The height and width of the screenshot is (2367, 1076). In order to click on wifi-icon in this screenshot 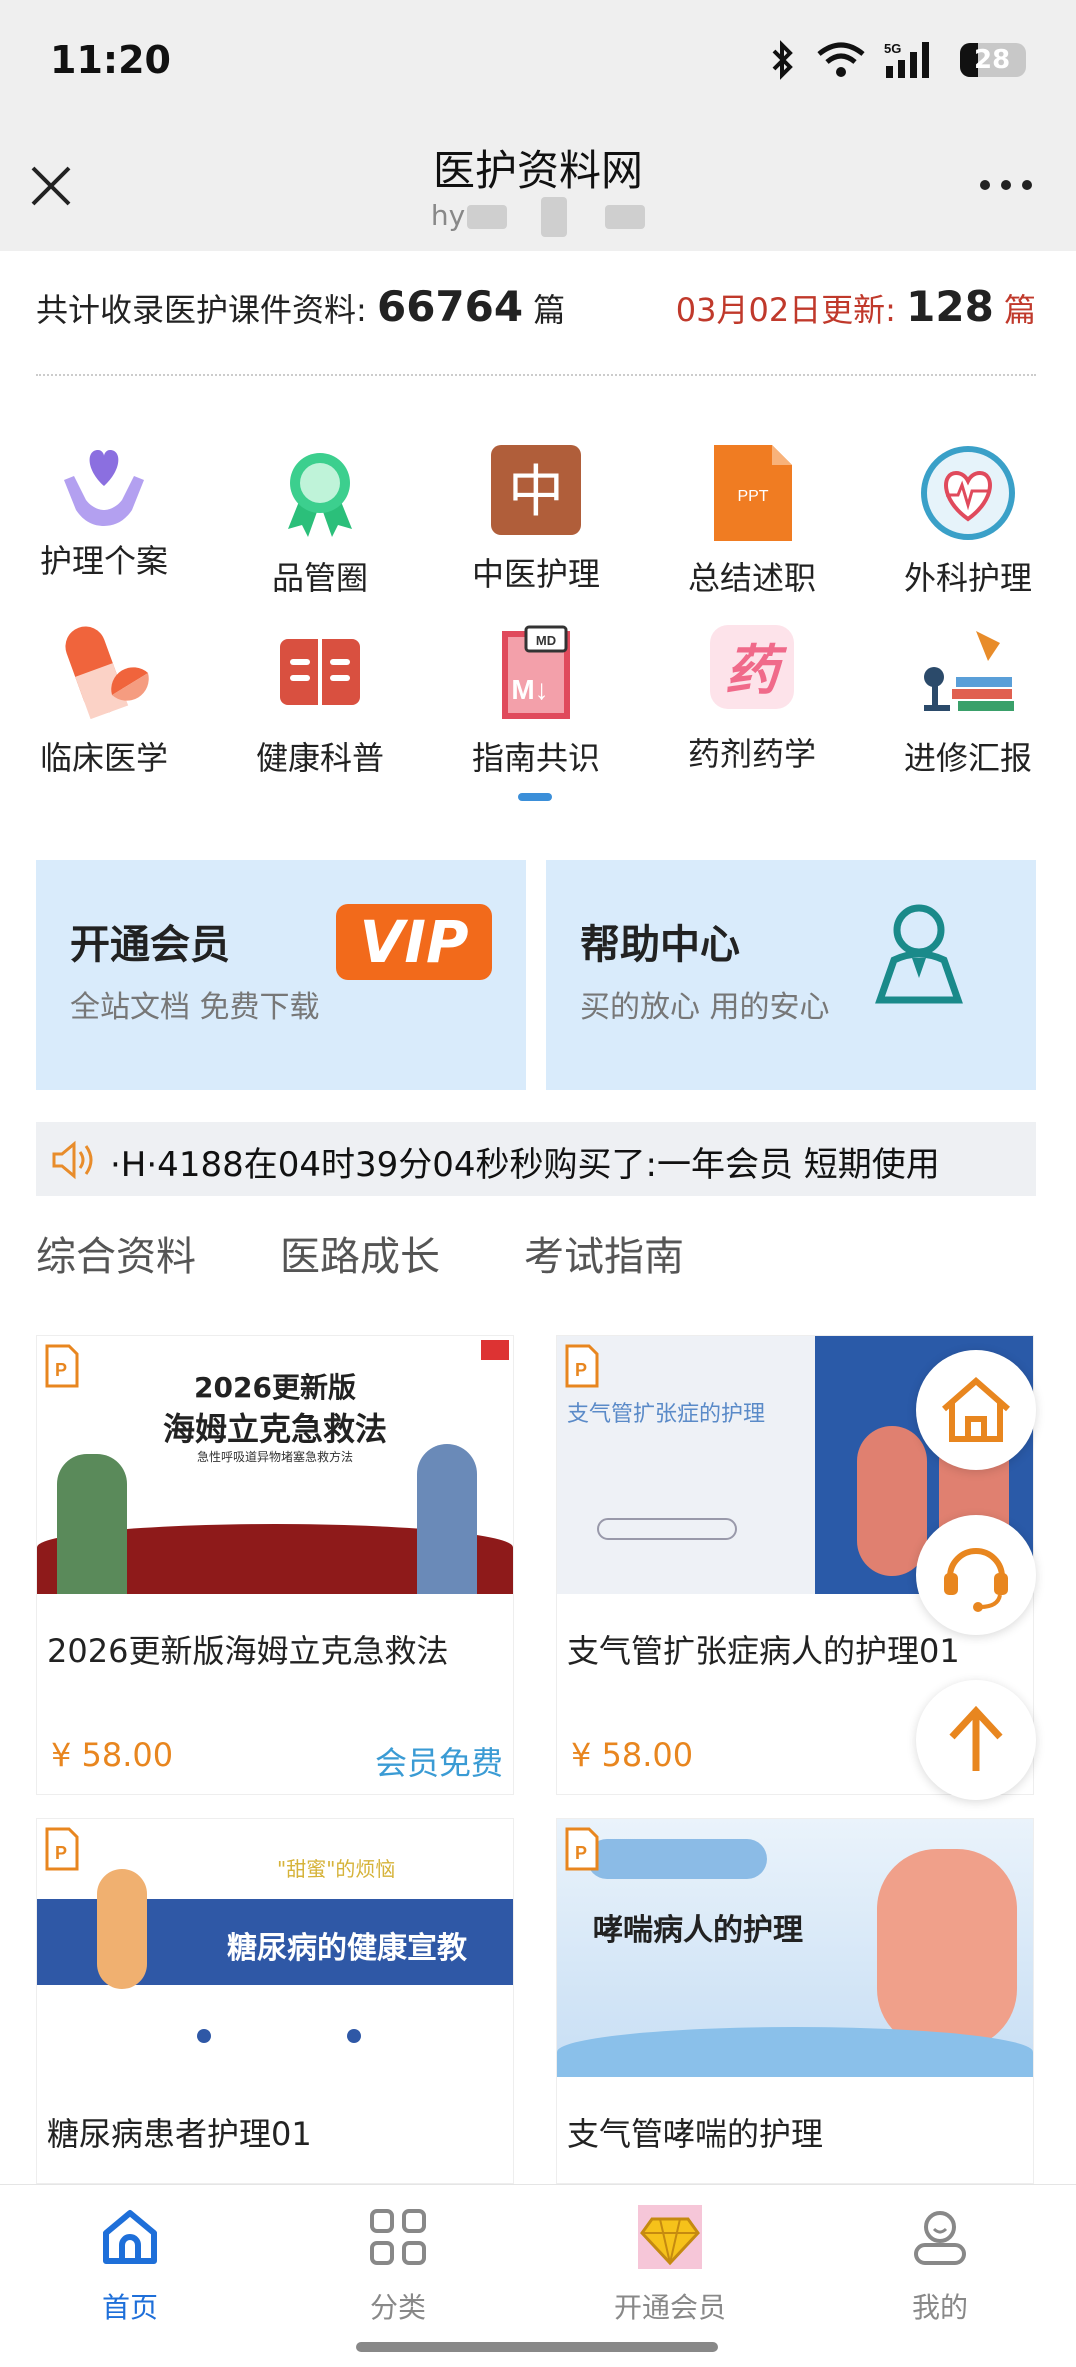, I will do `click(841, 59)`.